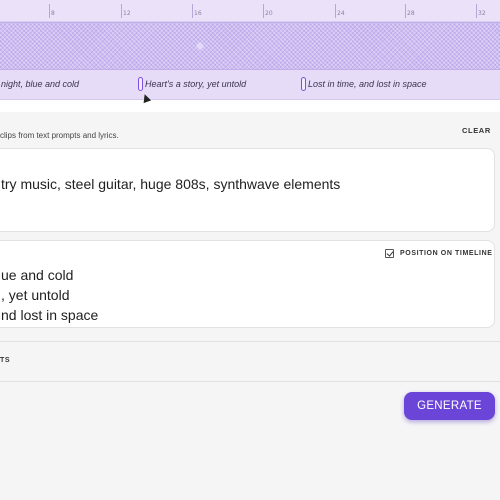  I want to click on ruler-tick-label: 32, so click(482, 13).